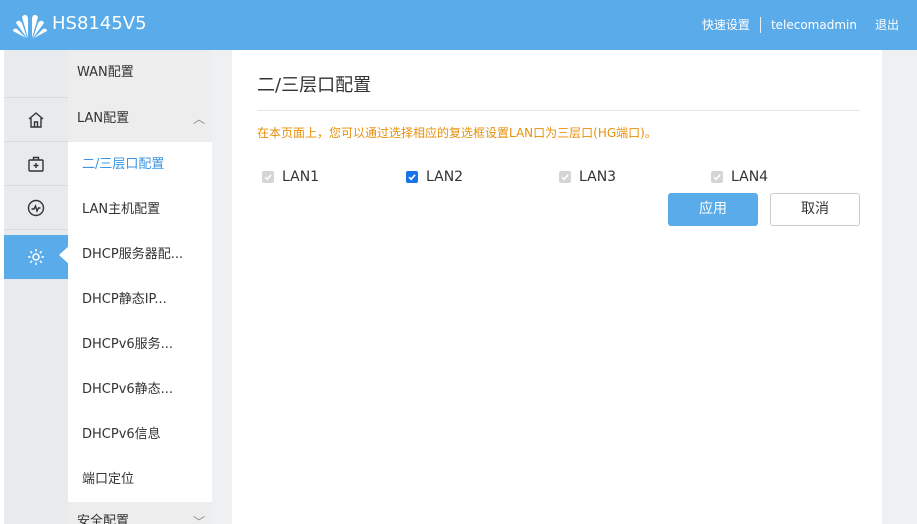  I want to click on rail-item-diagnose, so click(36, 164).